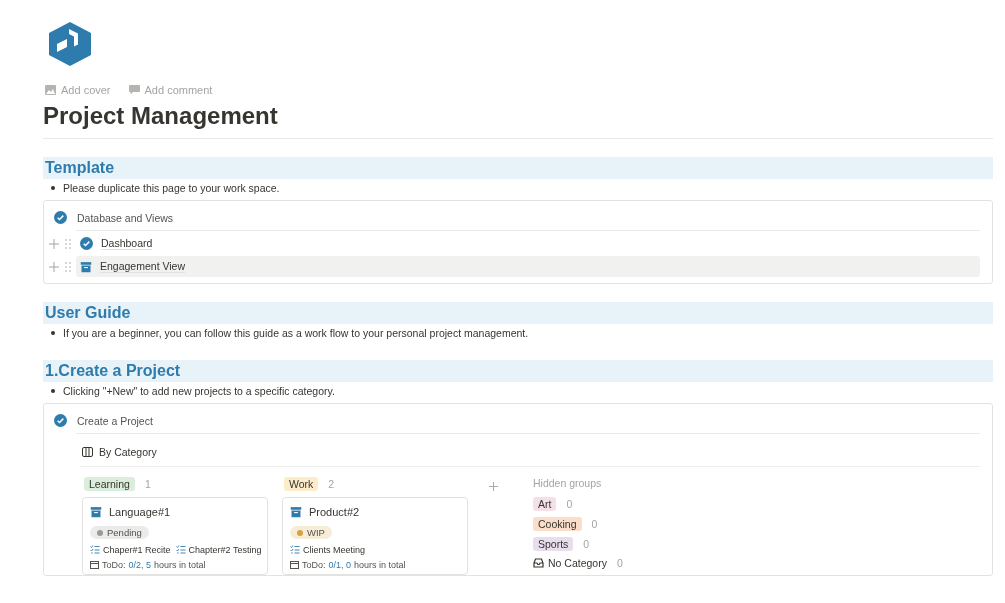 The height and width of the screenshot is (603, 1005). Describe the element at coordinates (340, 564) in the screenshot. I see `todo-value: 0/1, 0` at that location.